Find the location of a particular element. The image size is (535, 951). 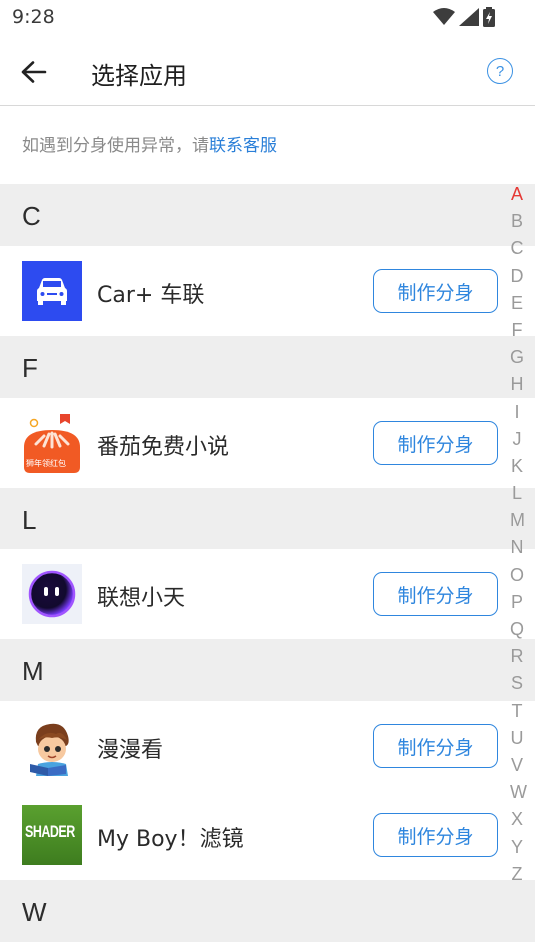

app-name: My Boy！滤镜 is located at coordinates (170, 839).